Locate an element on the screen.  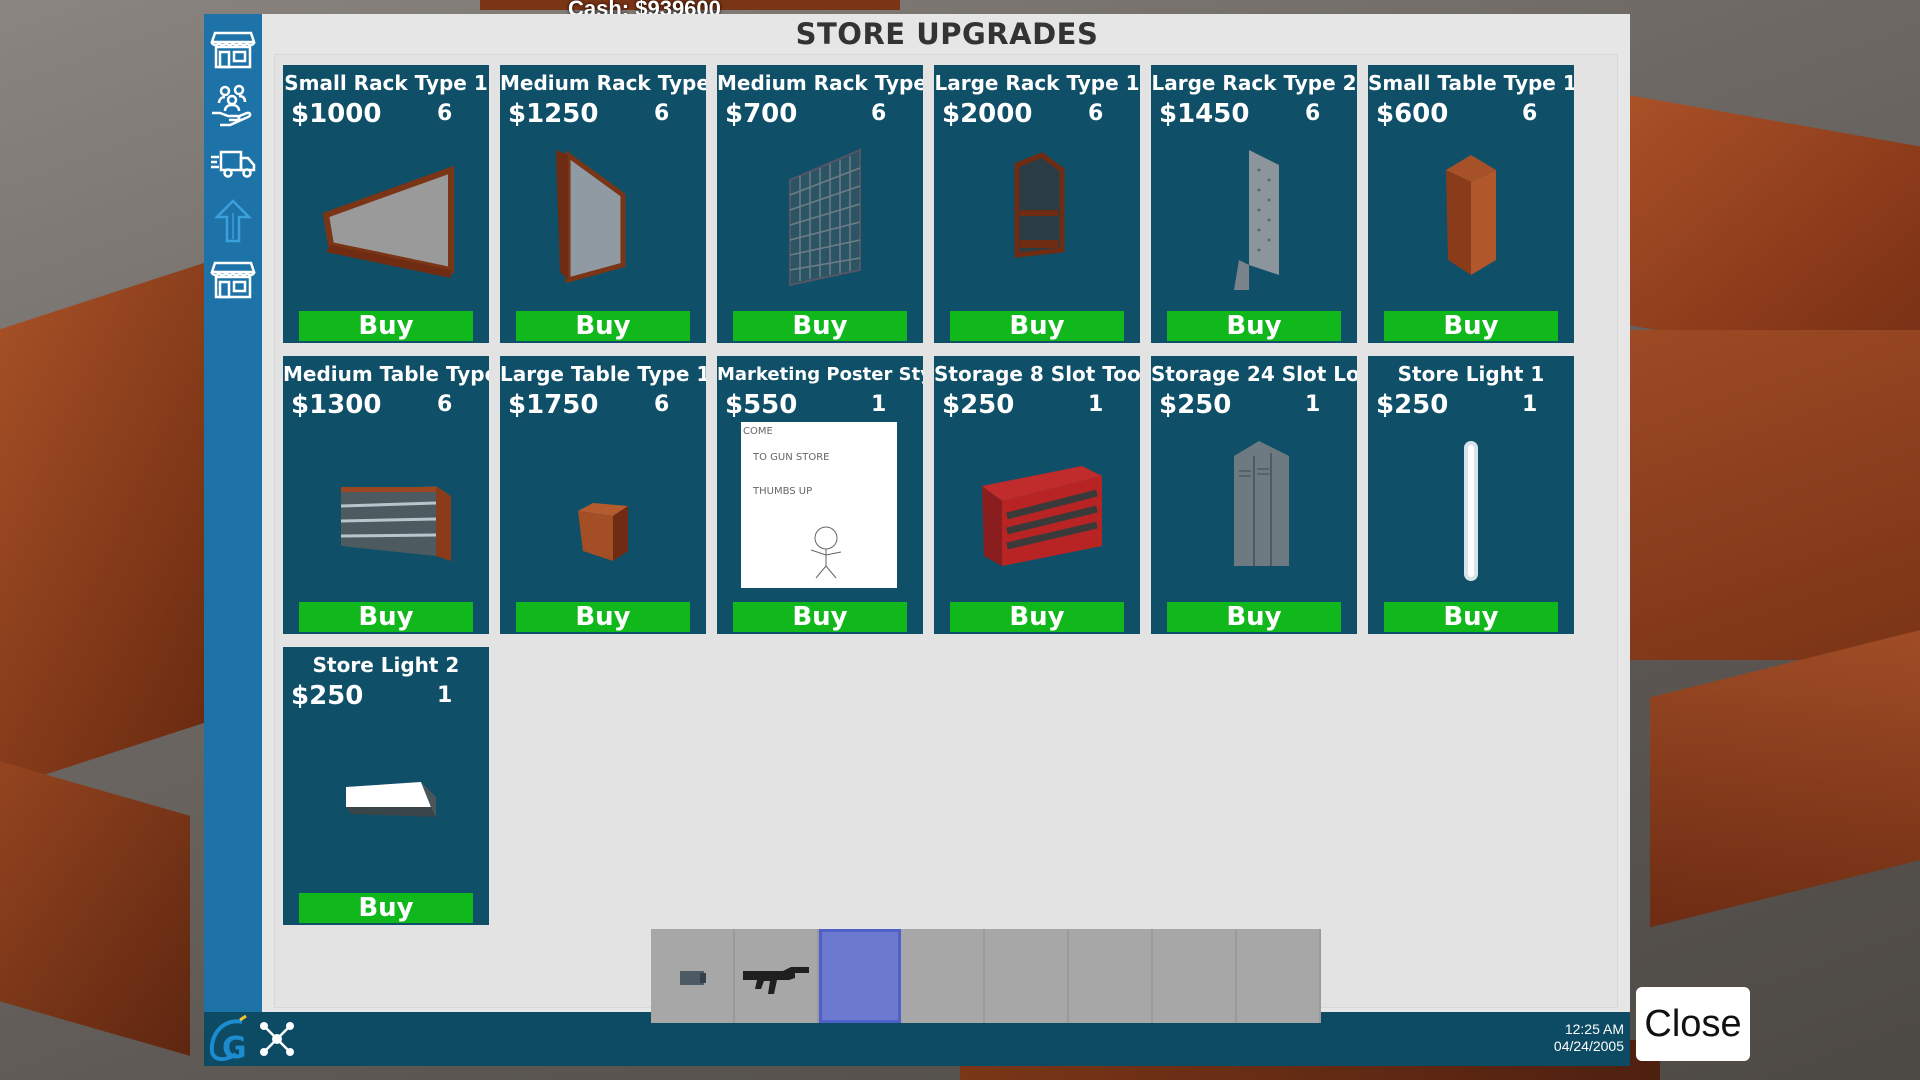
clock: 12:25 AM 04/24/2005 is located at coordinates (1582, 1038).